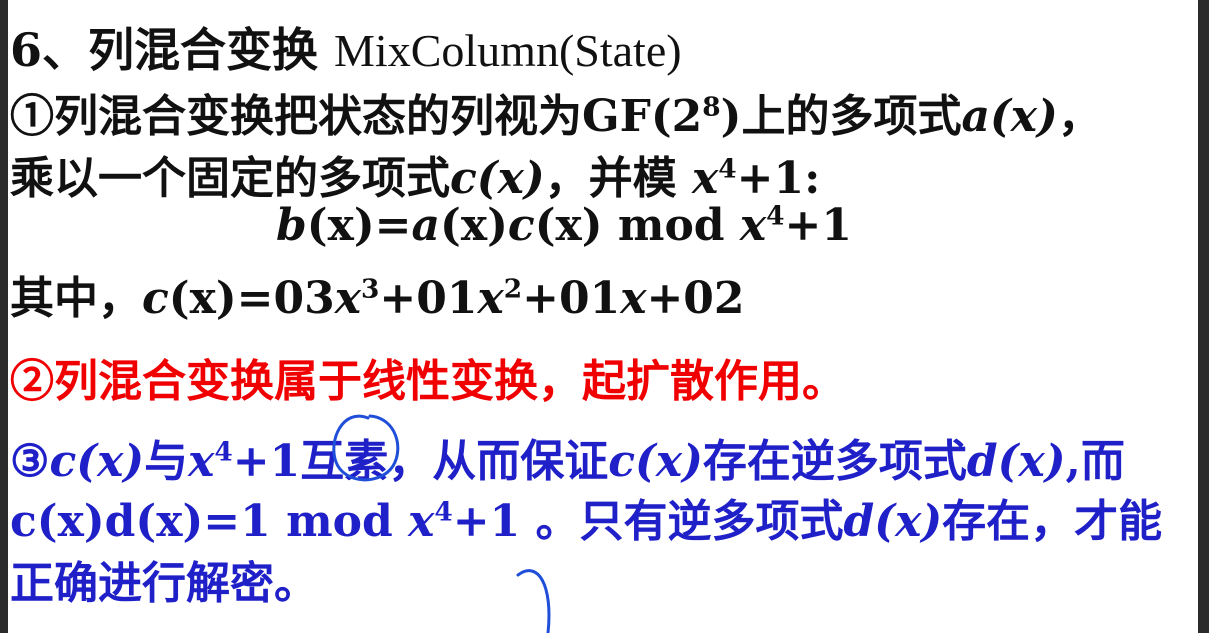  I want to click on poly-c-arg: (x), so click(510, 178).